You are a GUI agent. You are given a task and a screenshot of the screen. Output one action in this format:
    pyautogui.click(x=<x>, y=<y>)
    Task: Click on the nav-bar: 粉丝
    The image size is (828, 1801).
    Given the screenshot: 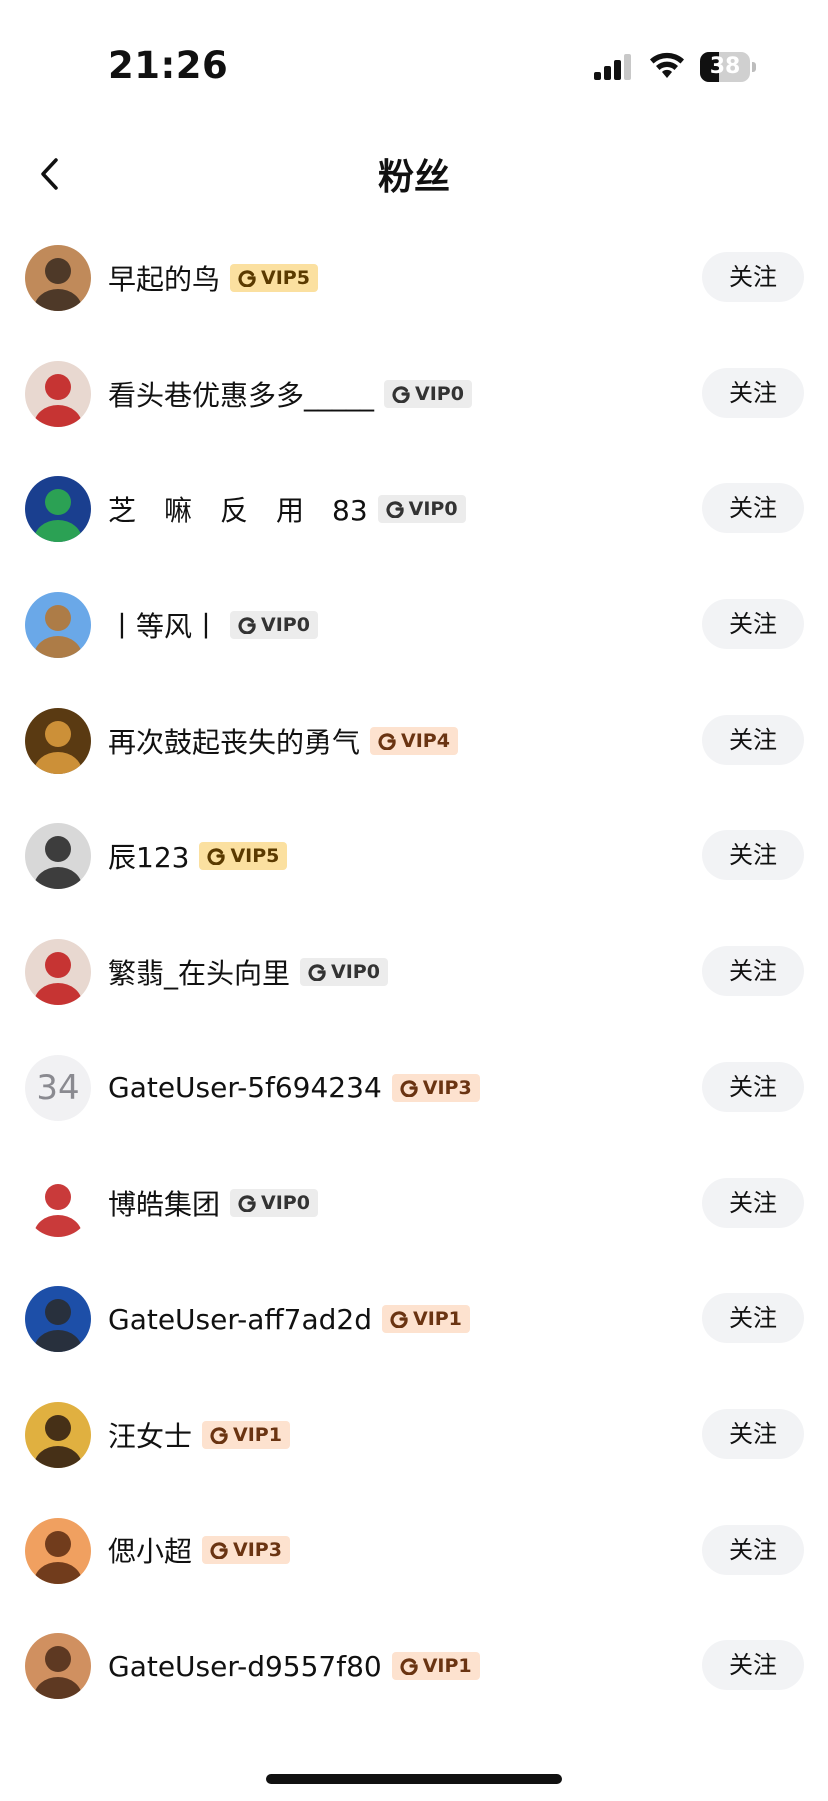 What is the action you would take?
    pyautogui.click(x=414, y=175)
    